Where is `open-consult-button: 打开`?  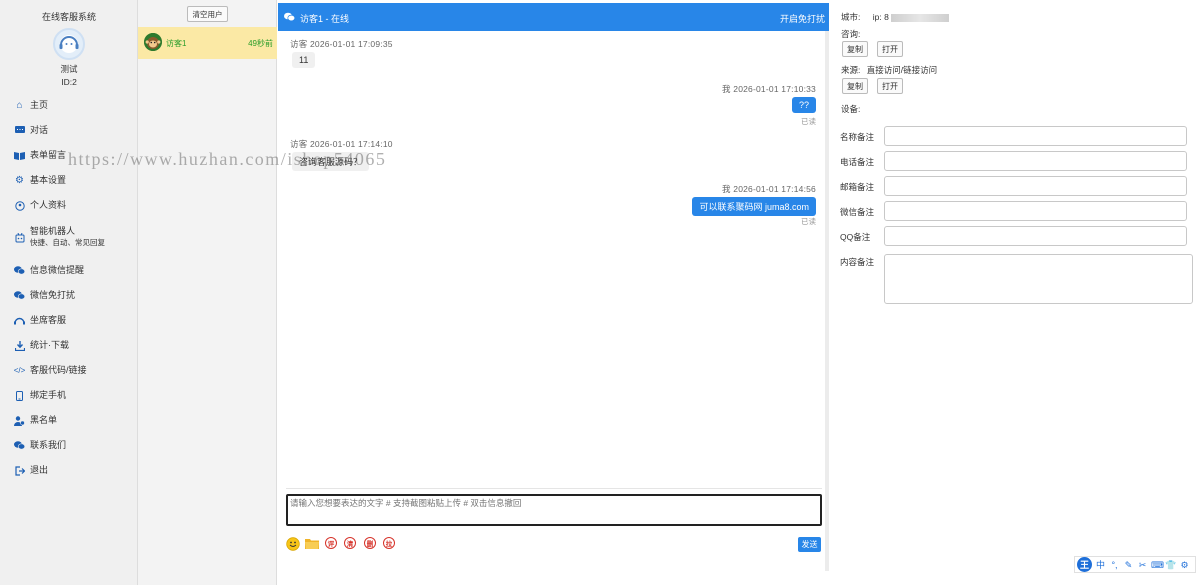
open-consult-button: 打开 is located at coordinates (890, 49).